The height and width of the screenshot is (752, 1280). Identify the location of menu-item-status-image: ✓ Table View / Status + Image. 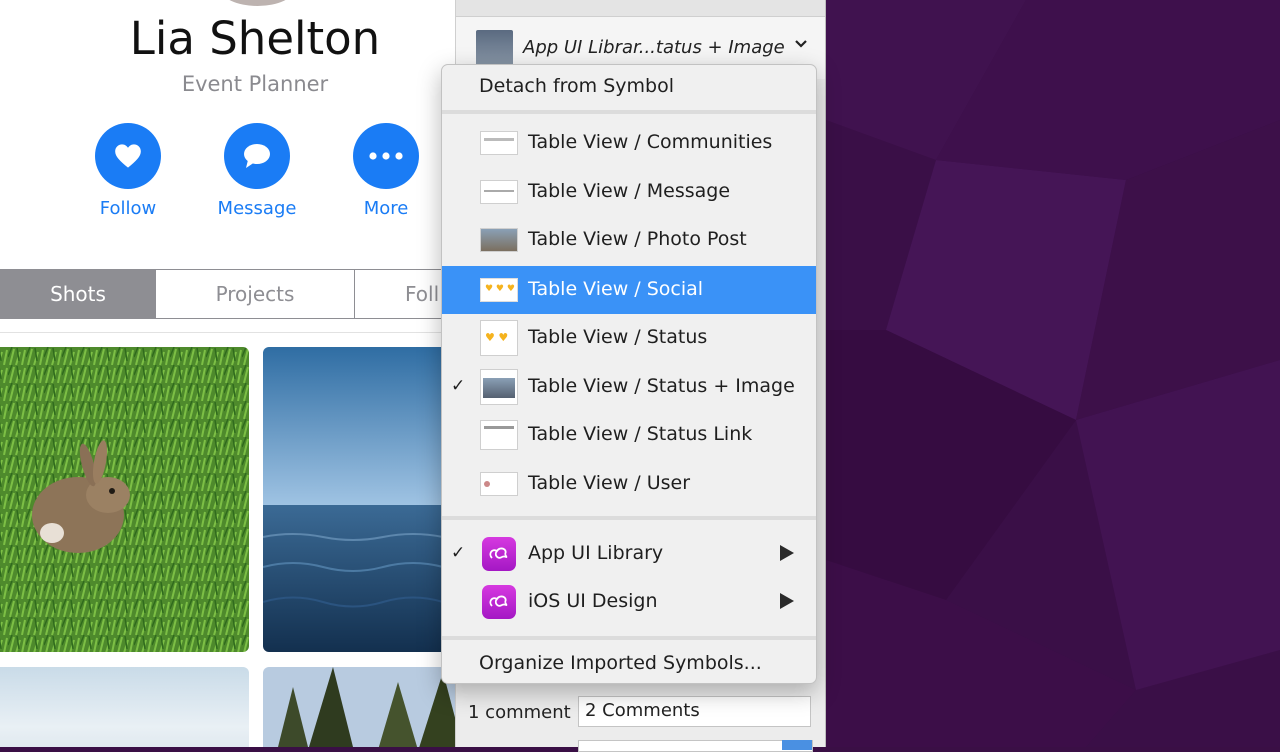
(629, 387).